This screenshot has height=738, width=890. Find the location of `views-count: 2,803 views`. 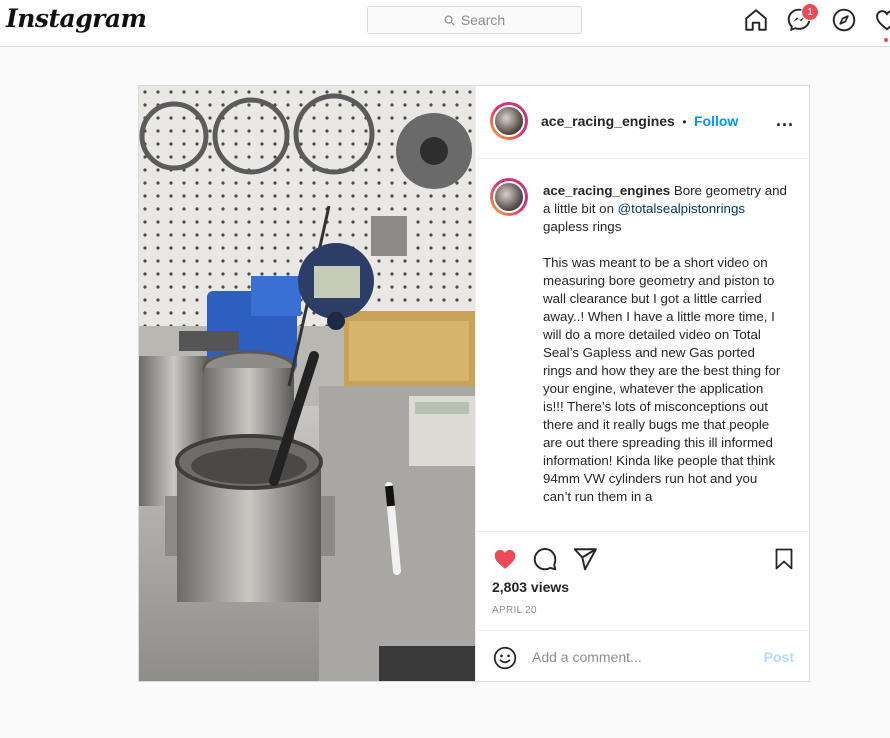

views-count: 2,803 views is located at coordinates (530, 587).